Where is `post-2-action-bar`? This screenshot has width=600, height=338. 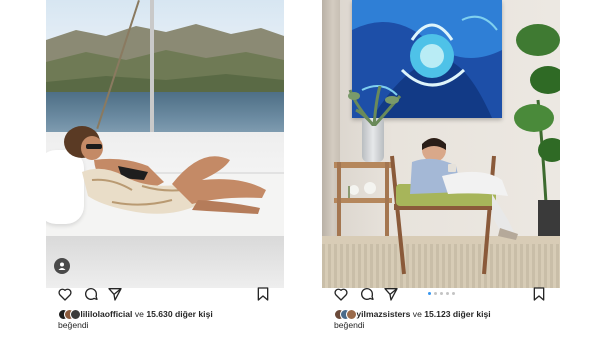 post-2-action-bar is located at coordinates (441, 294).